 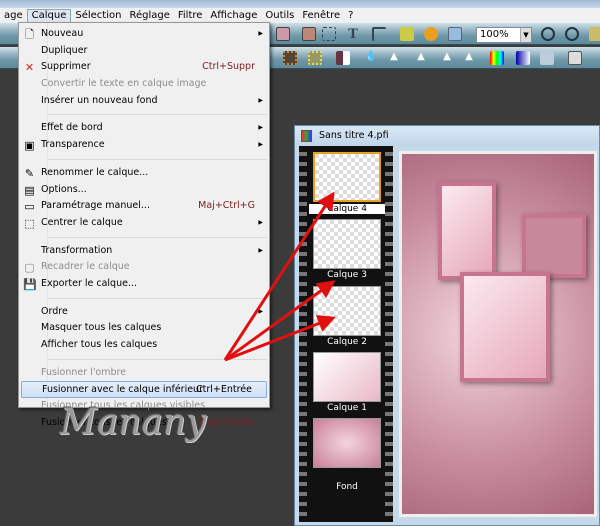 What do you see at coordinates (144, 267) in the screenshot?
I see `menu-item-recadrer-le-calque: ▢ Recadrer le calque` at bounding box center [144, 267].